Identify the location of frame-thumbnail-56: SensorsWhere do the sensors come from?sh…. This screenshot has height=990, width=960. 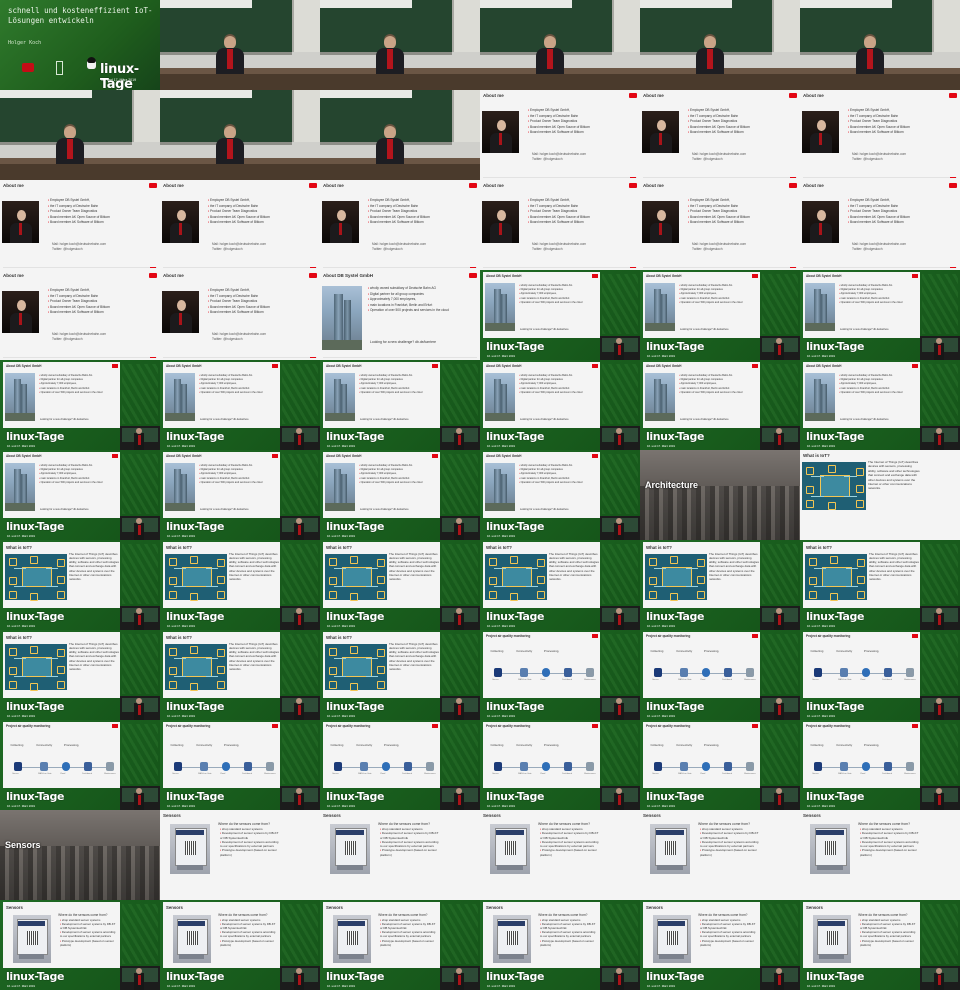
(240, 855).